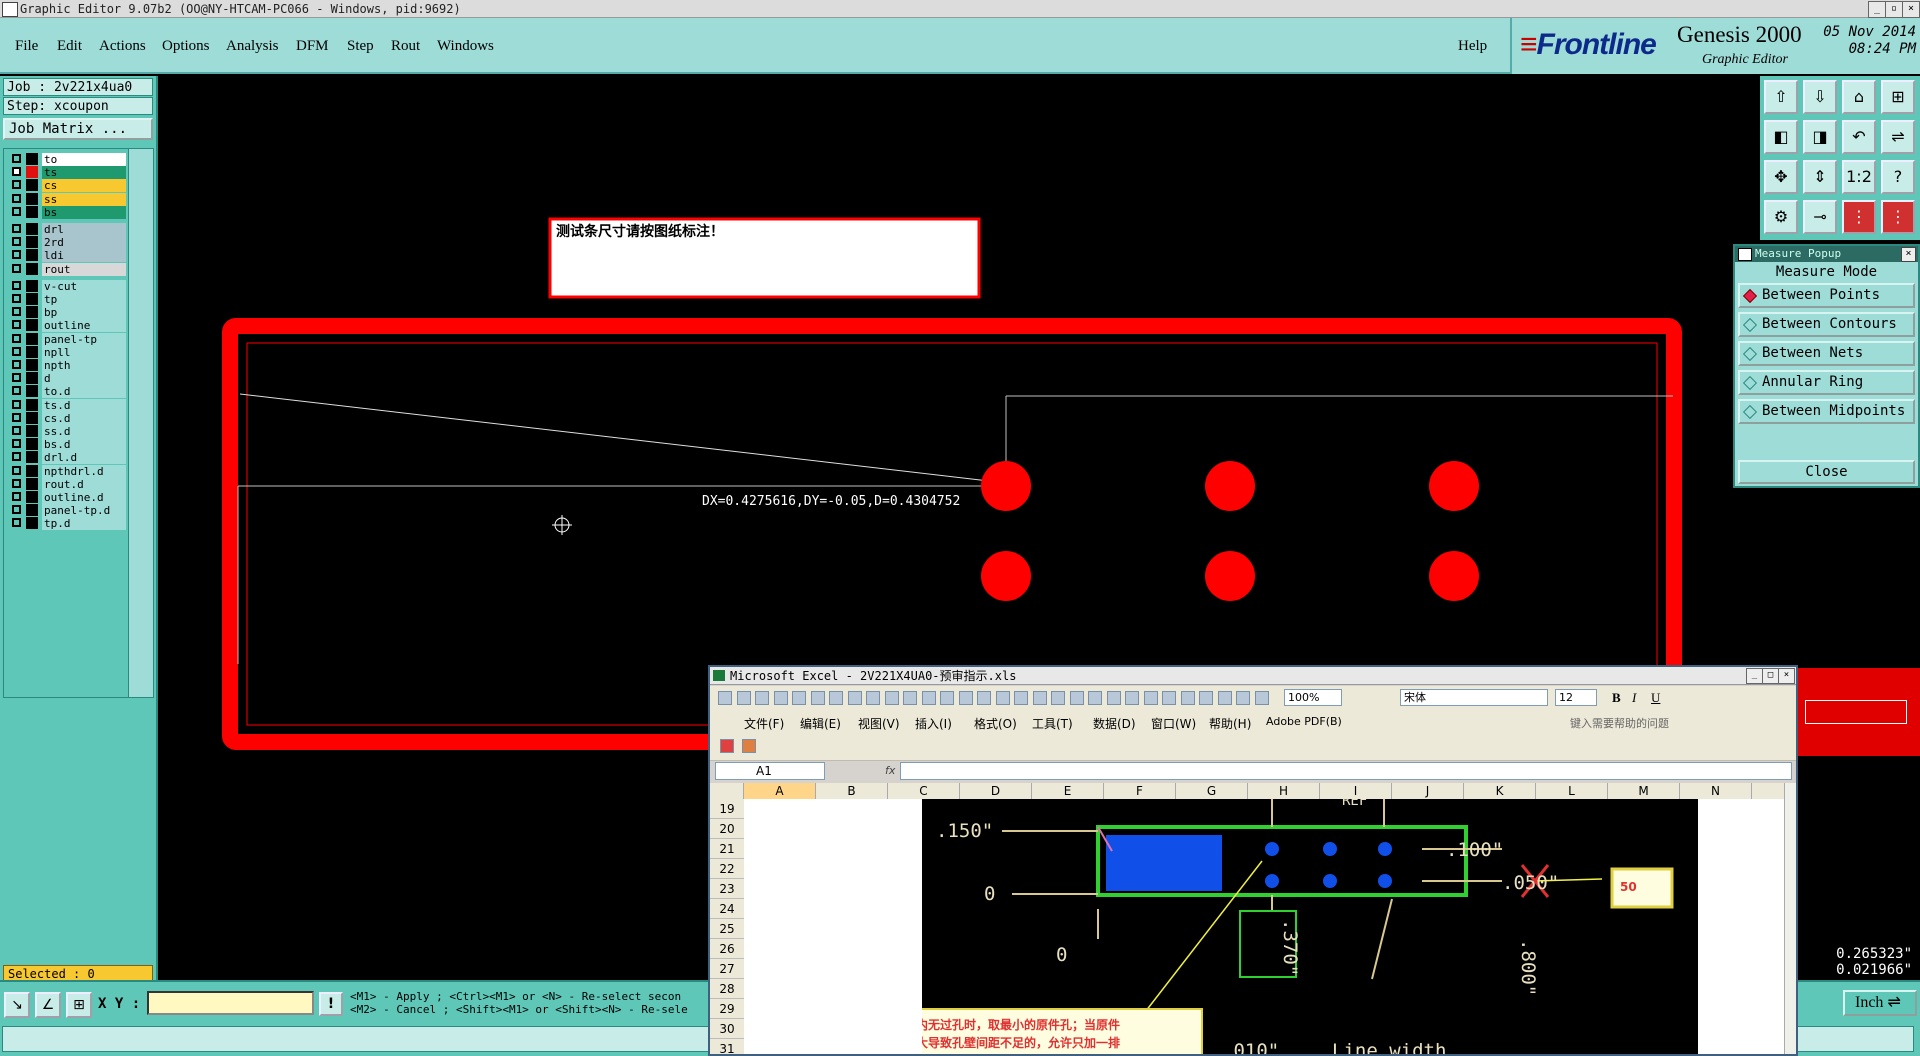 The width and height of the screenshot is (1920, 1056). What do you see at coordinates (1619, 723) in the screenshot?
I see `excel-help-search: 键入需要帮助的问题` at bounding box center [1619, 723].